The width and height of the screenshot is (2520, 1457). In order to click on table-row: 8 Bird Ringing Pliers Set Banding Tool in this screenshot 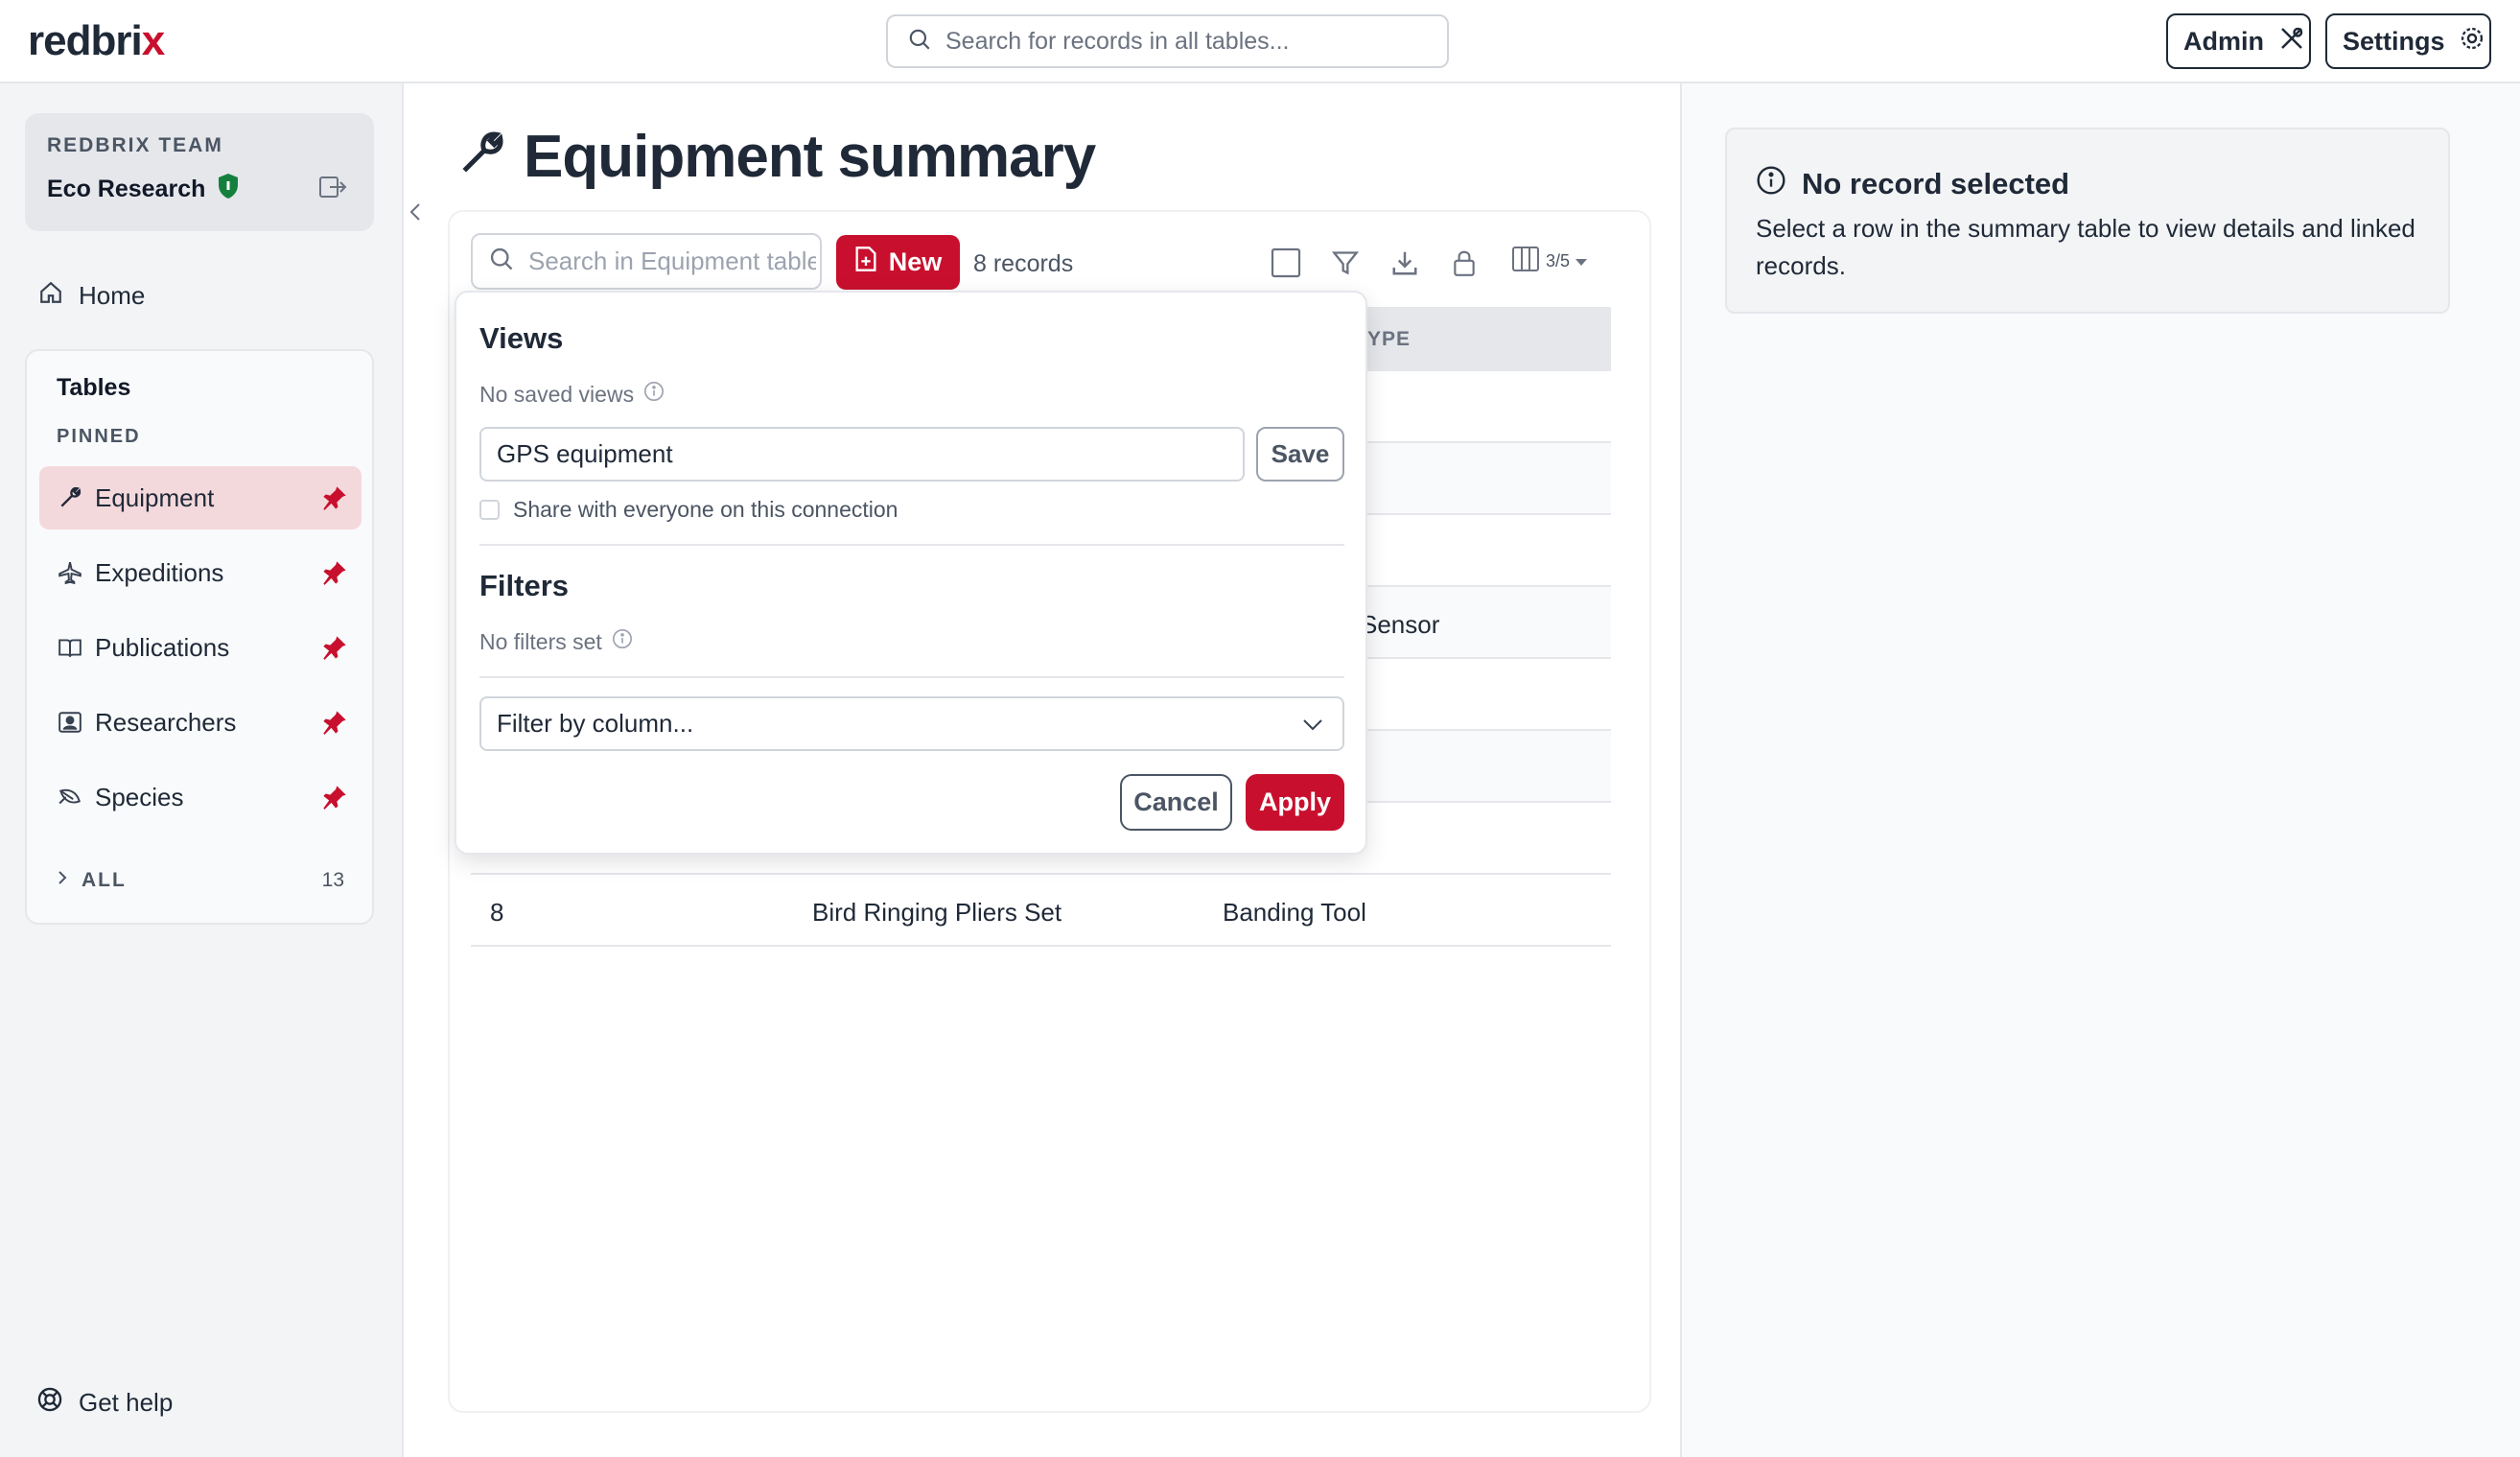, I will do `click(1041, 911)`.